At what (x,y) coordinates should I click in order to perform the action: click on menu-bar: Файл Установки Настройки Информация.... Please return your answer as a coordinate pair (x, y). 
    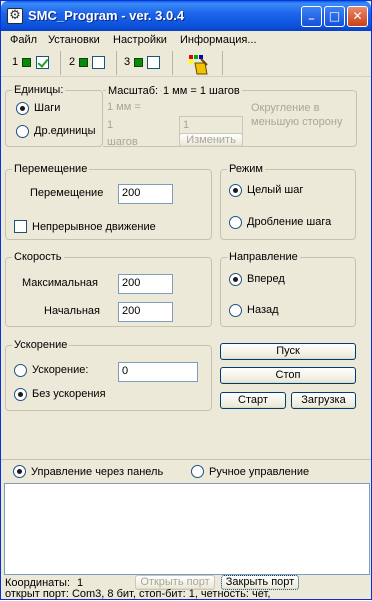
    Looking at the image, I should click on (186, 40).